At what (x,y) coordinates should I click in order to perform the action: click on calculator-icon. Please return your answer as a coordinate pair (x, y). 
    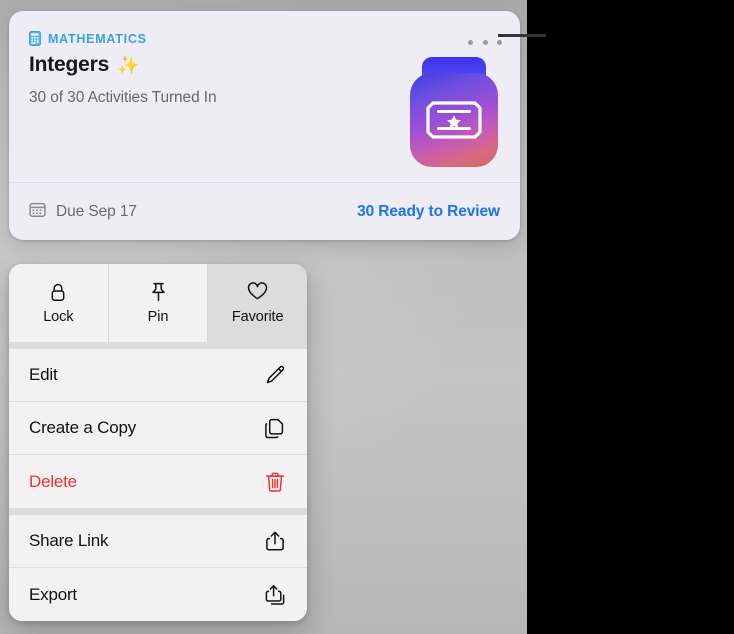
    Looking at the image, I should click on (35, 38).